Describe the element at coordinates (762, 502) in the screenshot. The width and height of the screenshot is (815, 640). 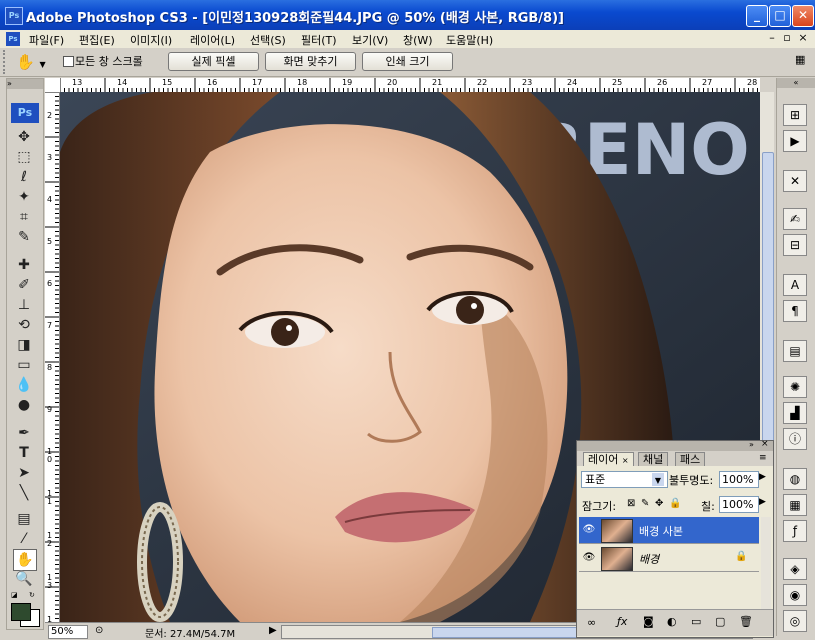
I see `fill-slider-arrow: ▶` at that location.